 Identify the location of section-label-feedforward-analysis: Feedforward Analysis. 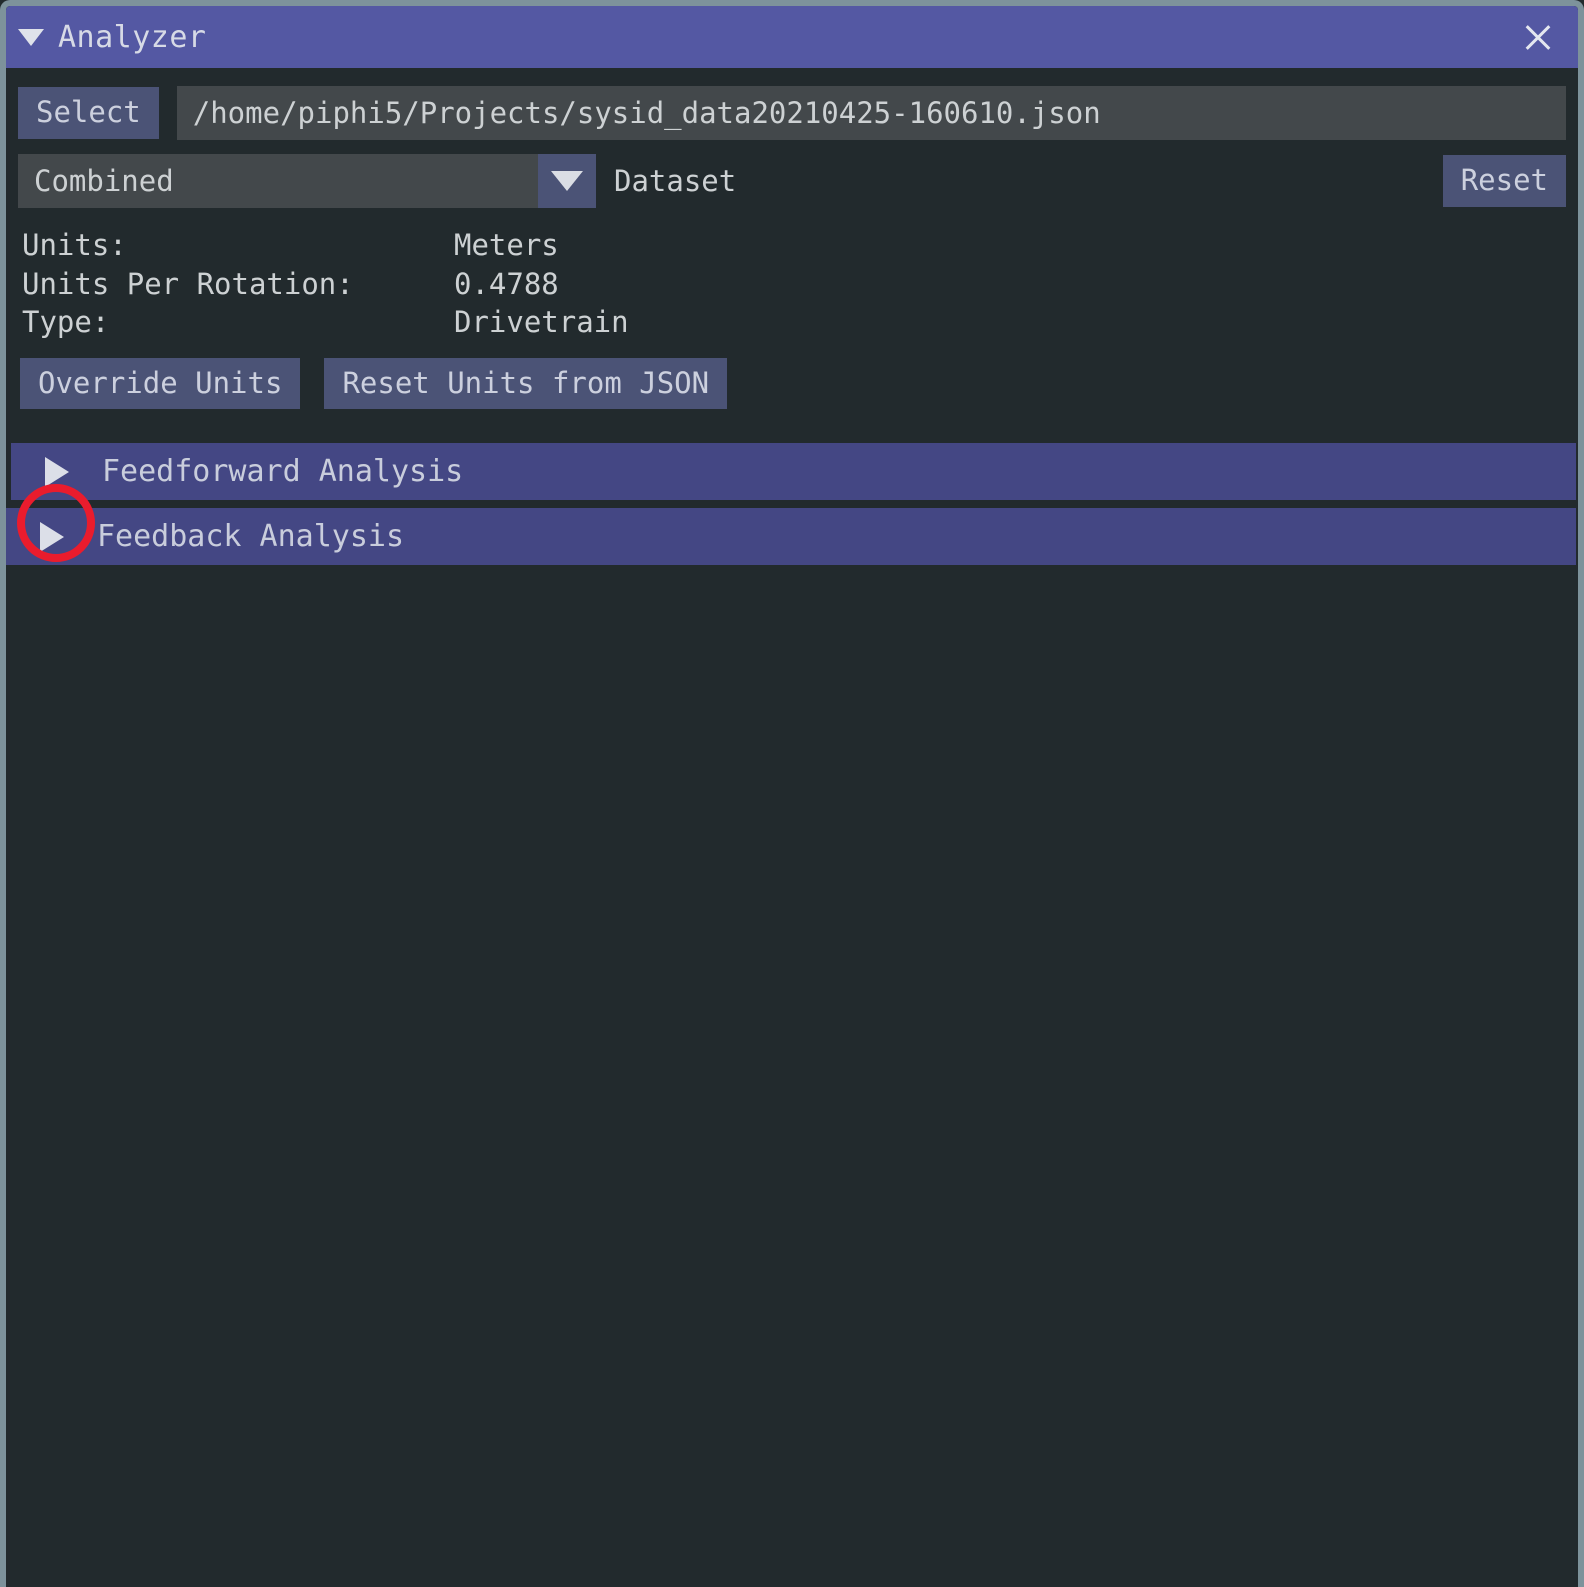
(283, 472).